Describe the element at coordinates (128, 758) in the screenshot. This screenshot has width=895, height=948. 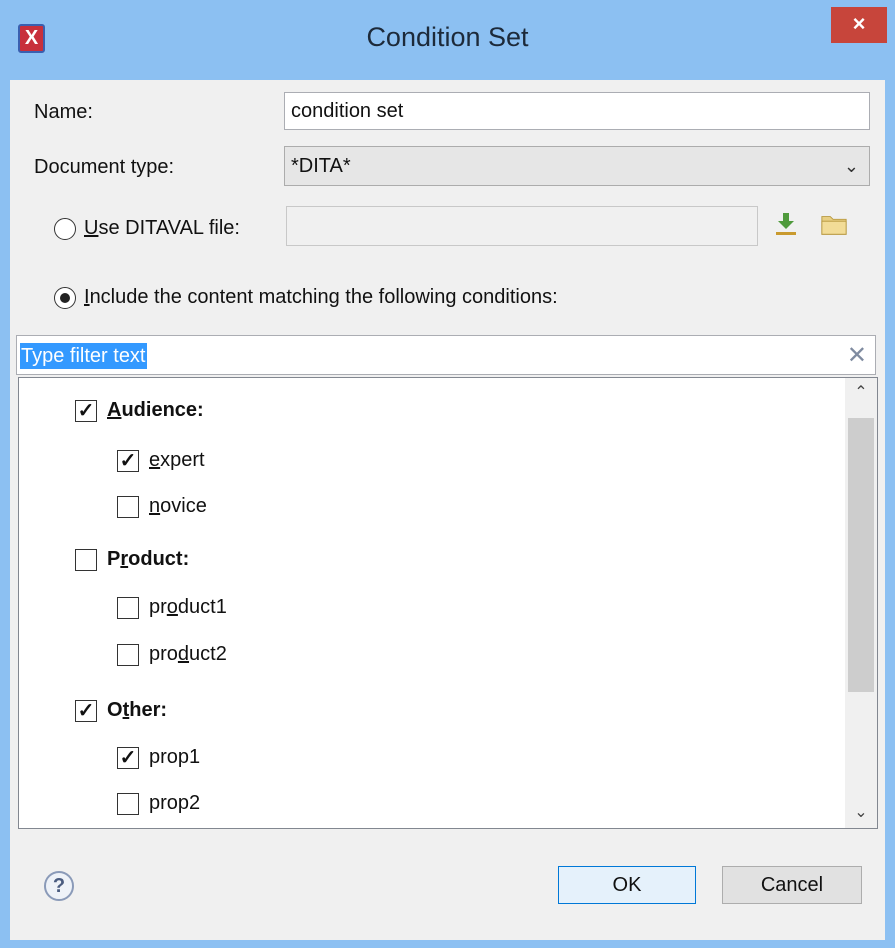
I see `prop1-checkbox: ✓` at that location.